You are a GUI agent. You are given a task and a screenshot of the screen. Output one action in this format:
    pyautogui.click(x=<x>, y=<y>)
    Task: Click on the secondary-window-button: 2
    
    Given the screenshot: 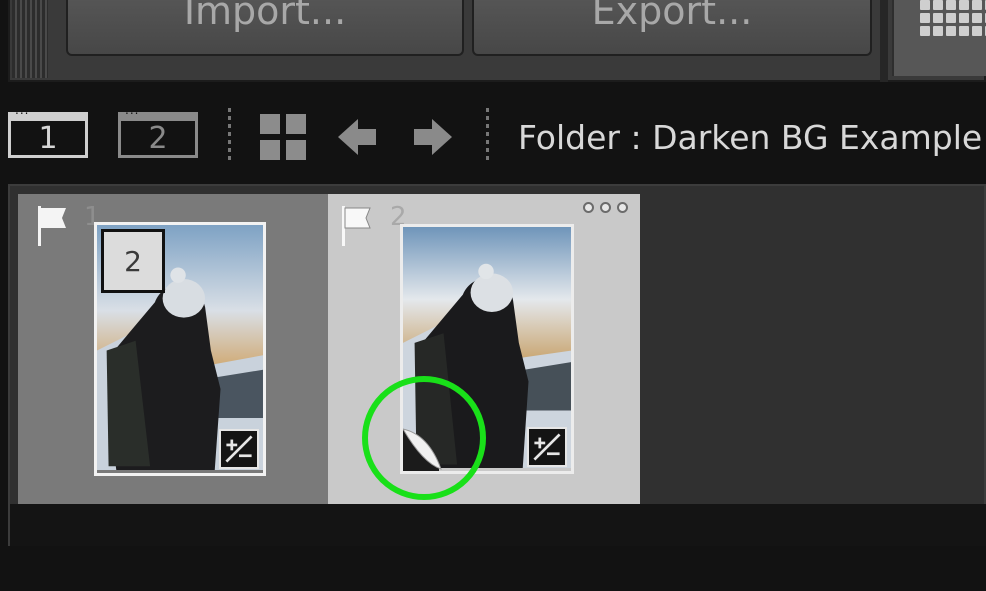 What is the action you would take?
    pyautogui.click(x=158, y=130)
    